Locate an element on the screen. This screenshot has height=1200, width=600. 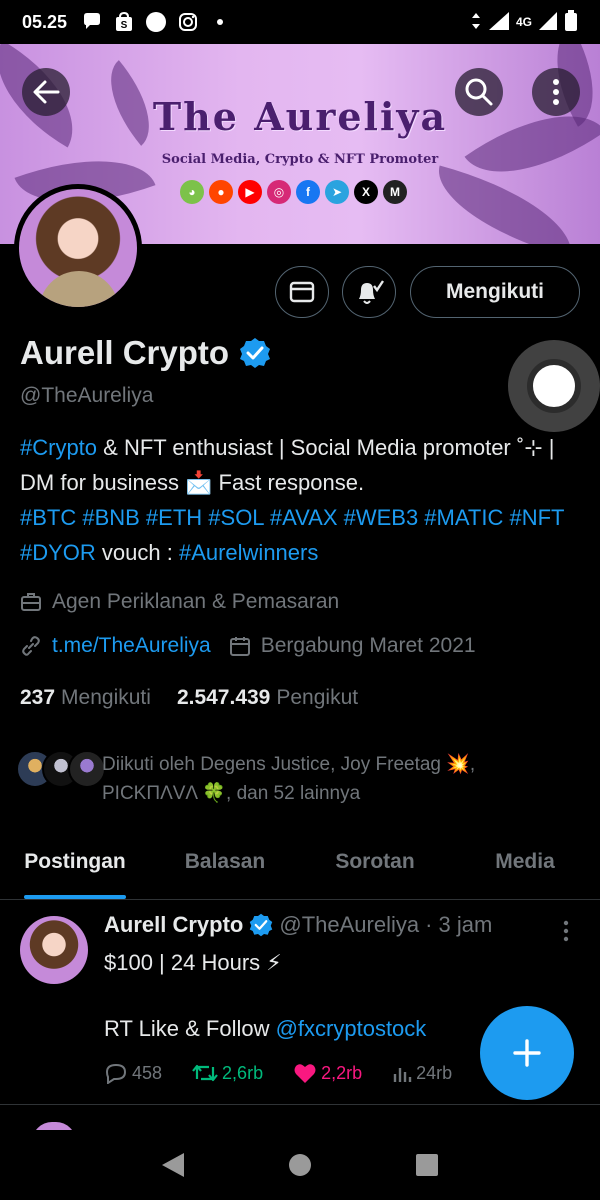
back-button is located at coordinates (46, 92).